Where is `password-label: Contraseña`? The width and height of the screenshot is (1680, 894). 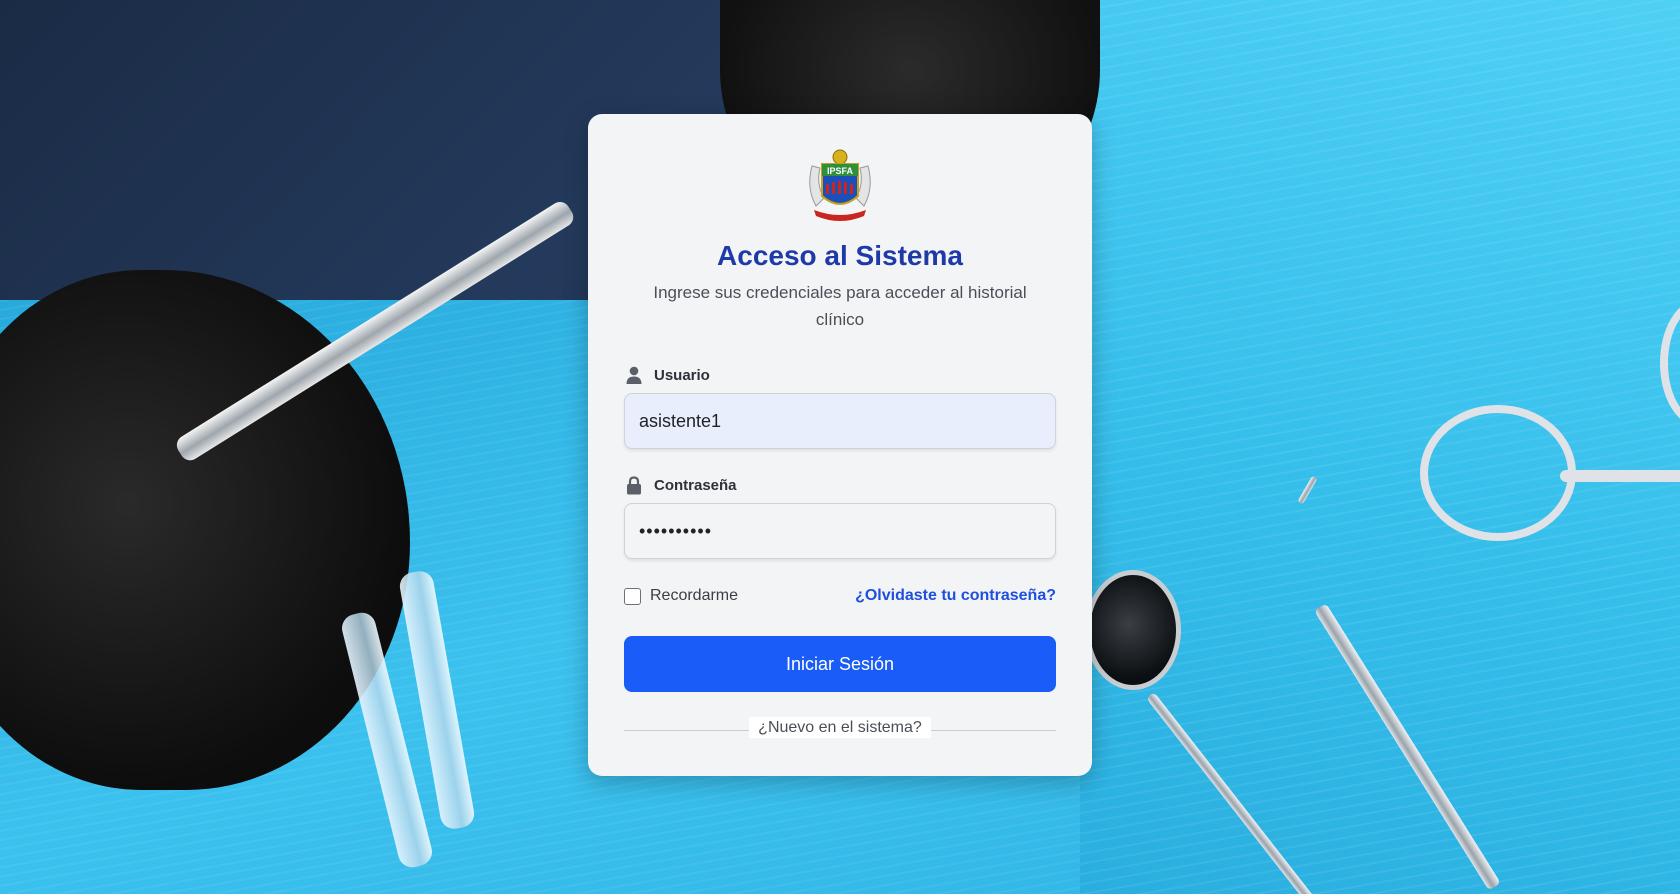 password-label: Contraseña is located at coordinates (695, 485).